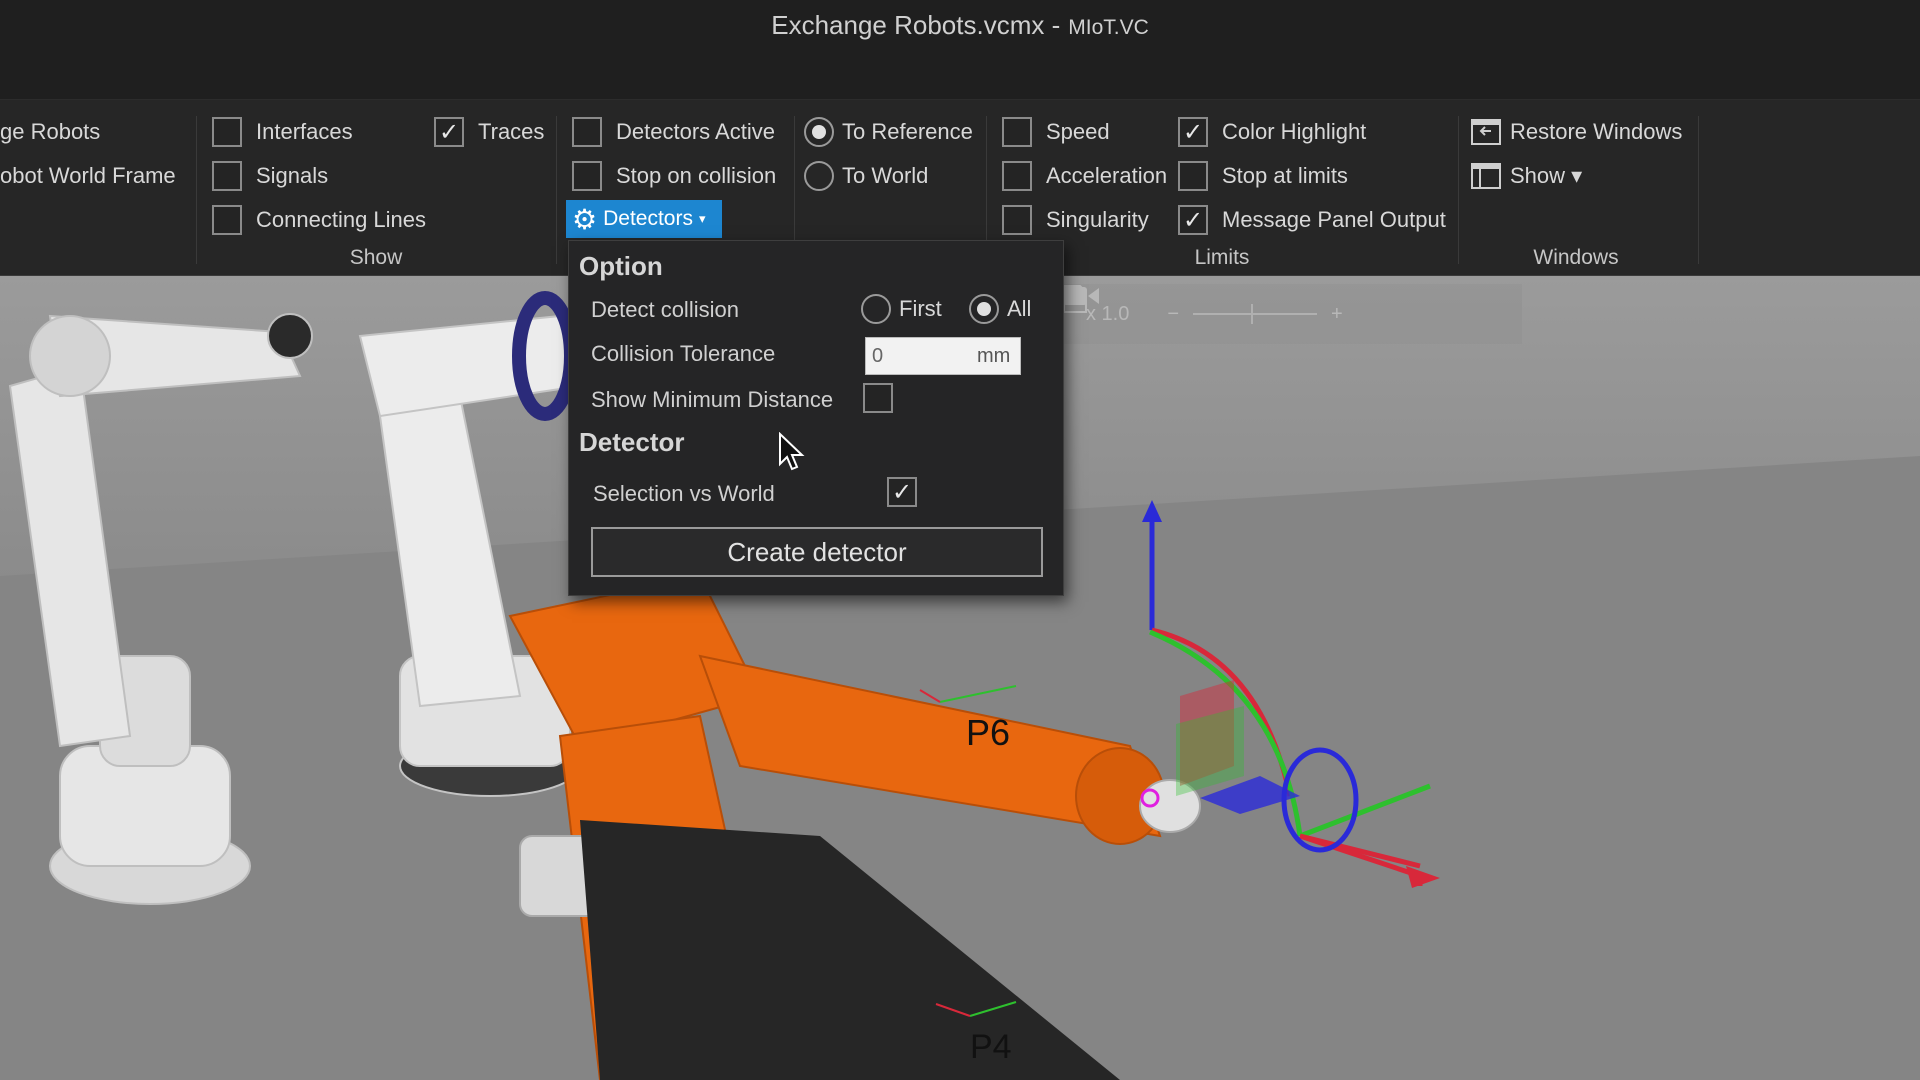 This screenshot has height=1080, width=1920. Describe the element at coordinates (1222, 257) in the screenshot. I see `limits-group-label: Limits` at that location.